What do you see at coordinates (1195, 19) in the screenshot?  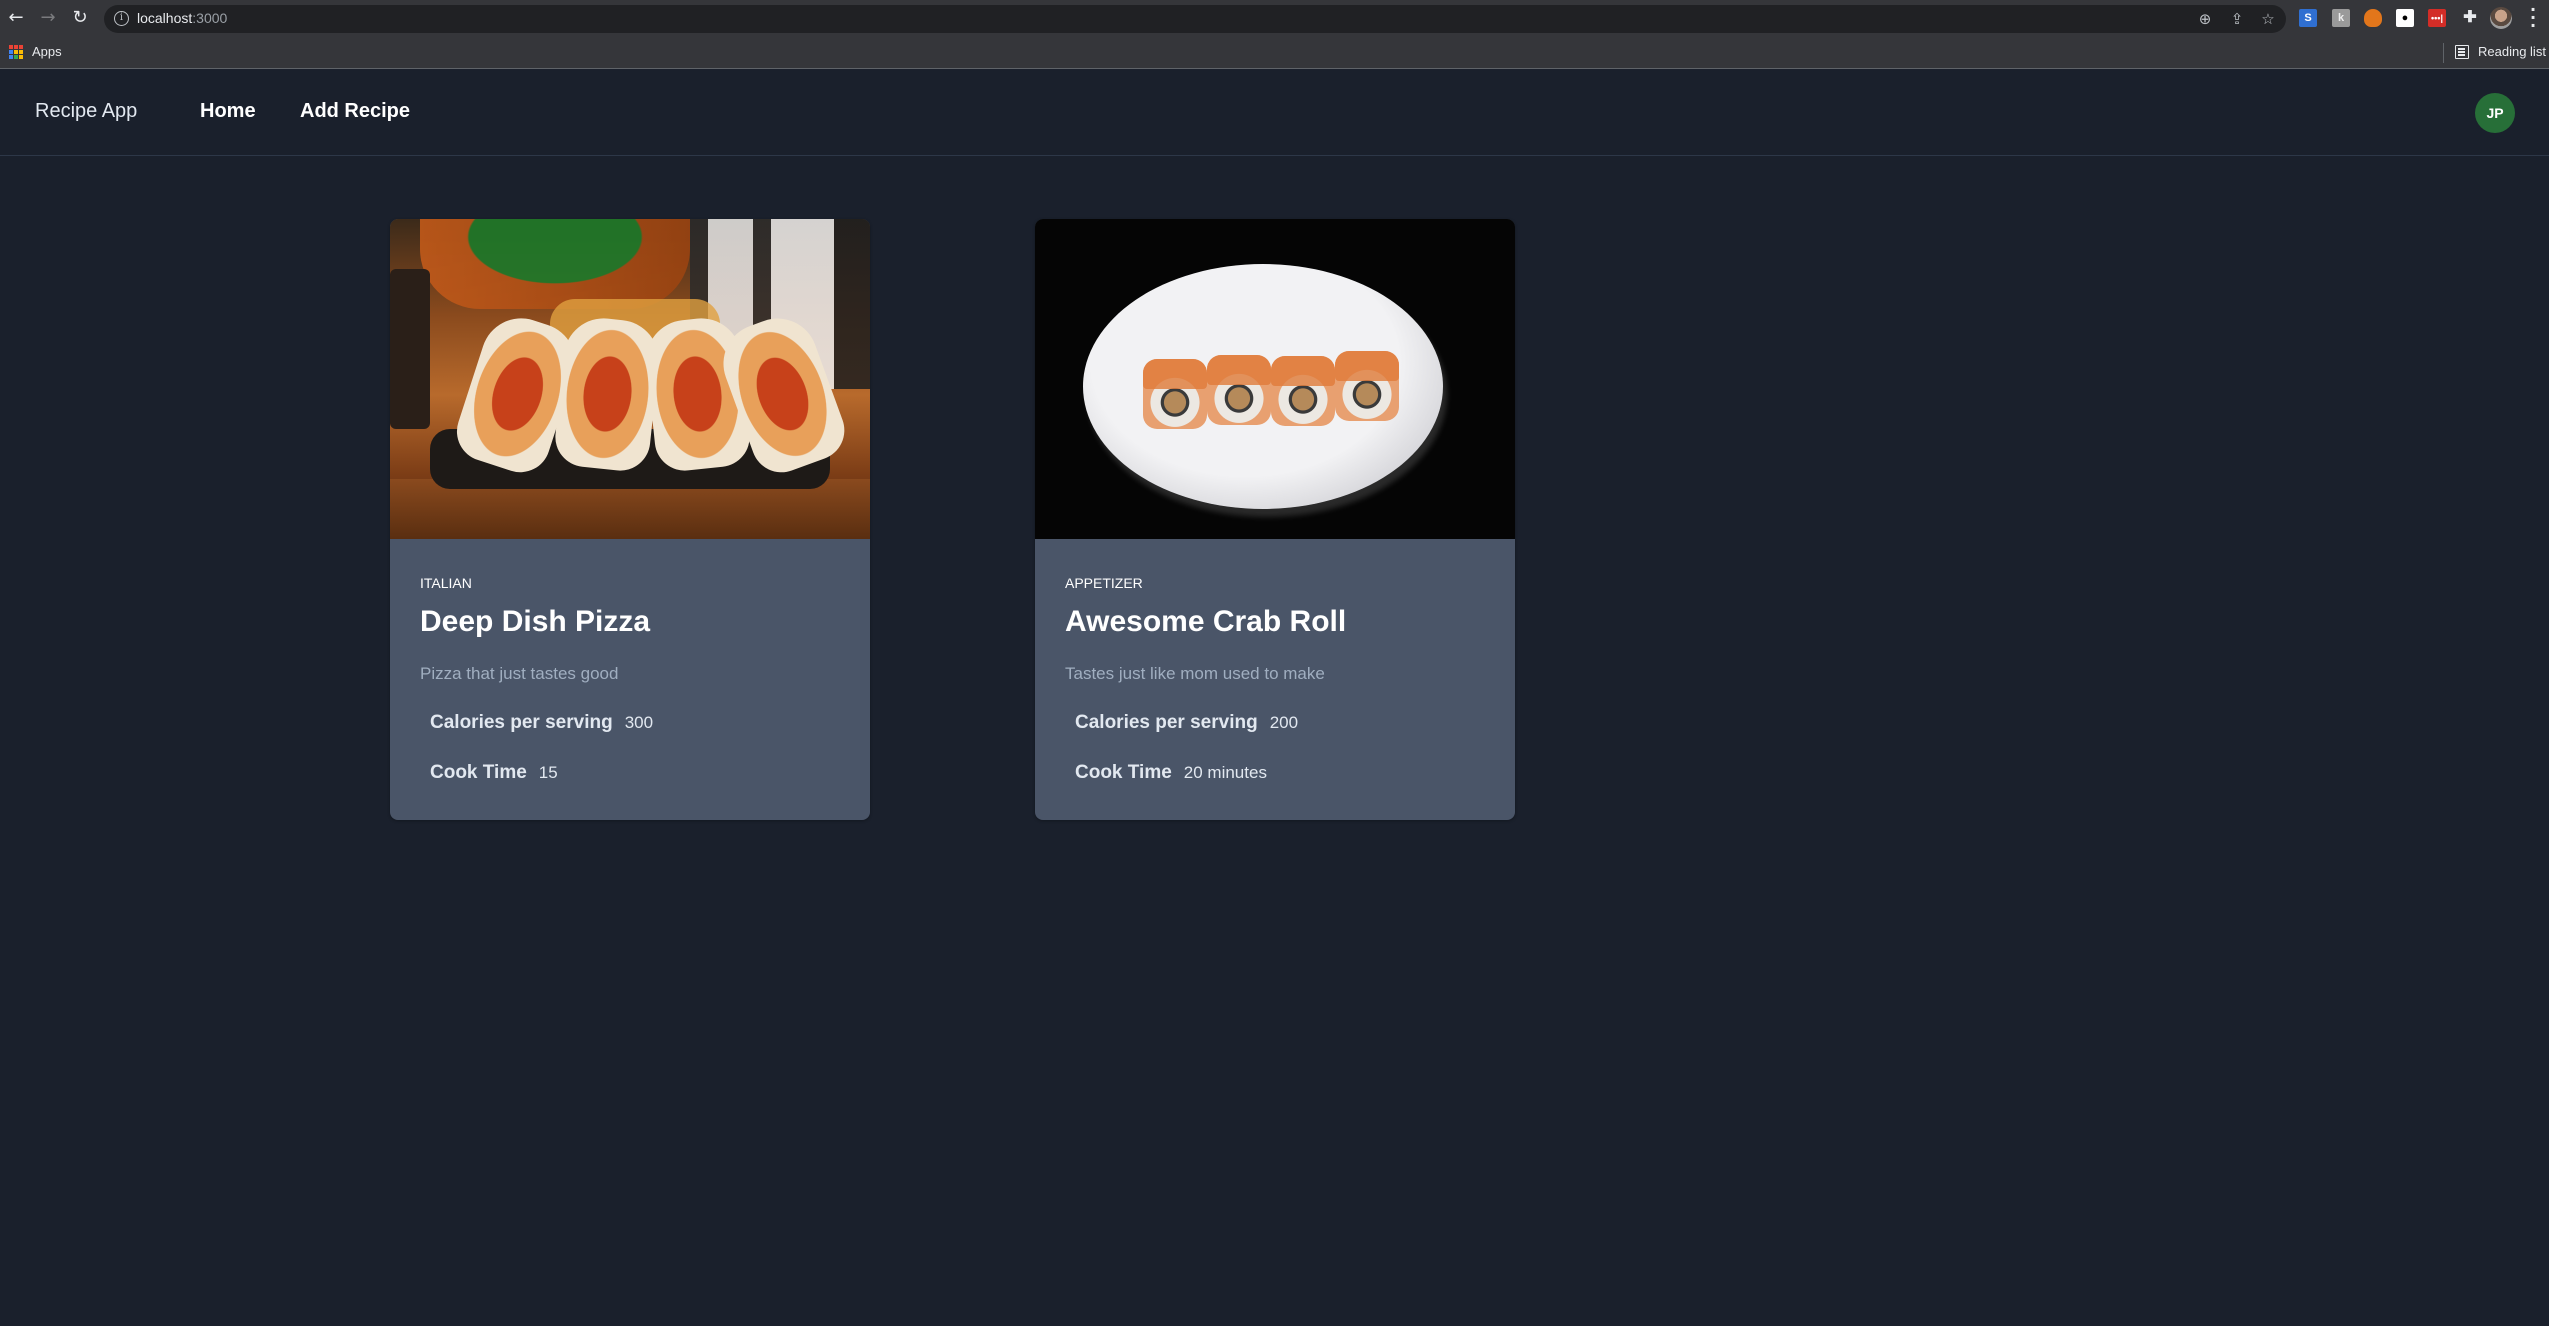 I see `address-bar: i localhost:3000 ⊕ ⇪ ☆` at bounding box center [1195, 19].